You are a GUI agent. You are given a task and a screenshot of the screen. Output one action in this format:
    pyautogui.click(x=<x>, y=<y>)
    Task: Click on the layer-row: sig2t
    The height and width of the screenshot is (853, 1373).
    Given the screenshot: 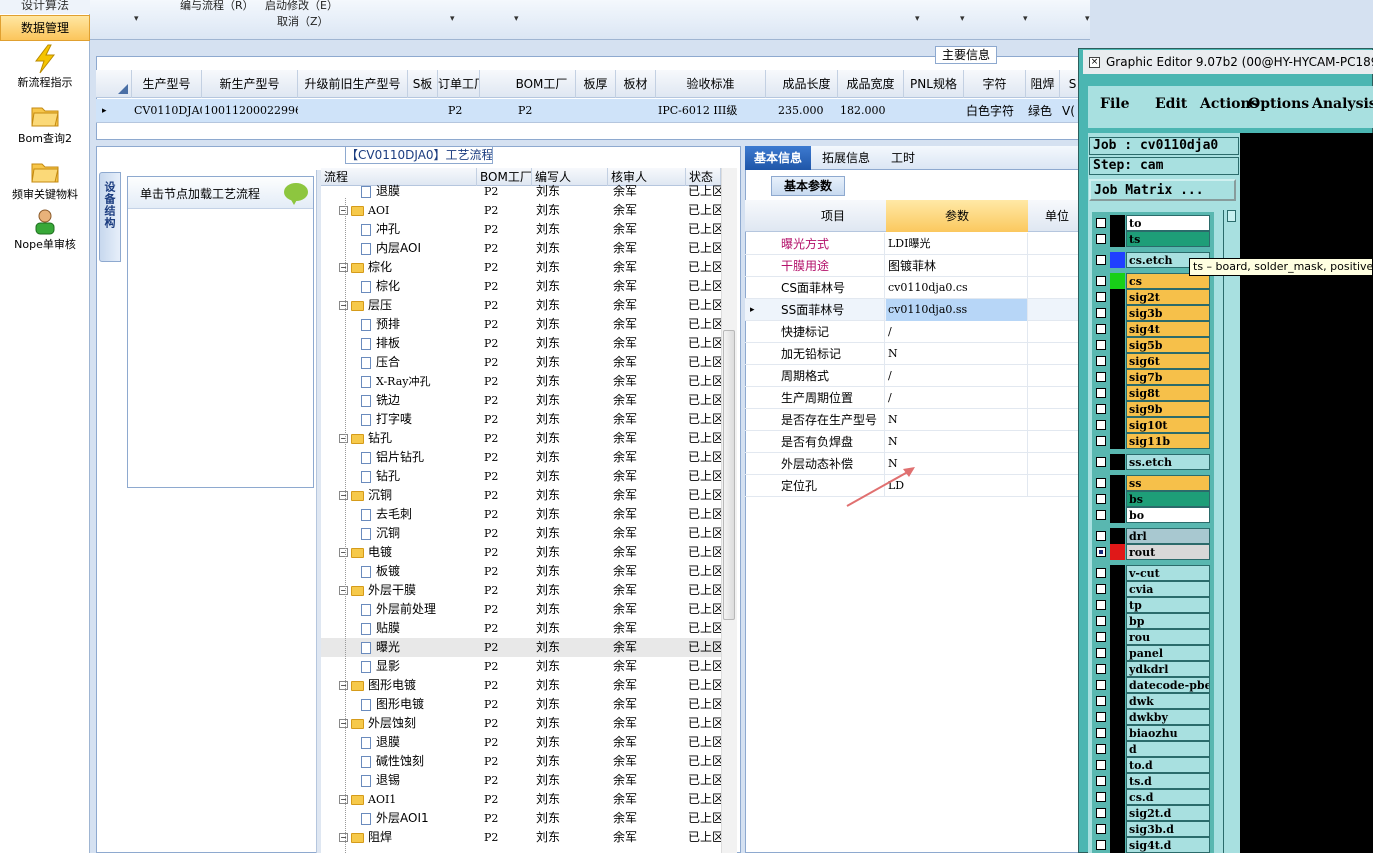 What is the action you would take?
    pyautogui.click(x=1152, y=297)
    